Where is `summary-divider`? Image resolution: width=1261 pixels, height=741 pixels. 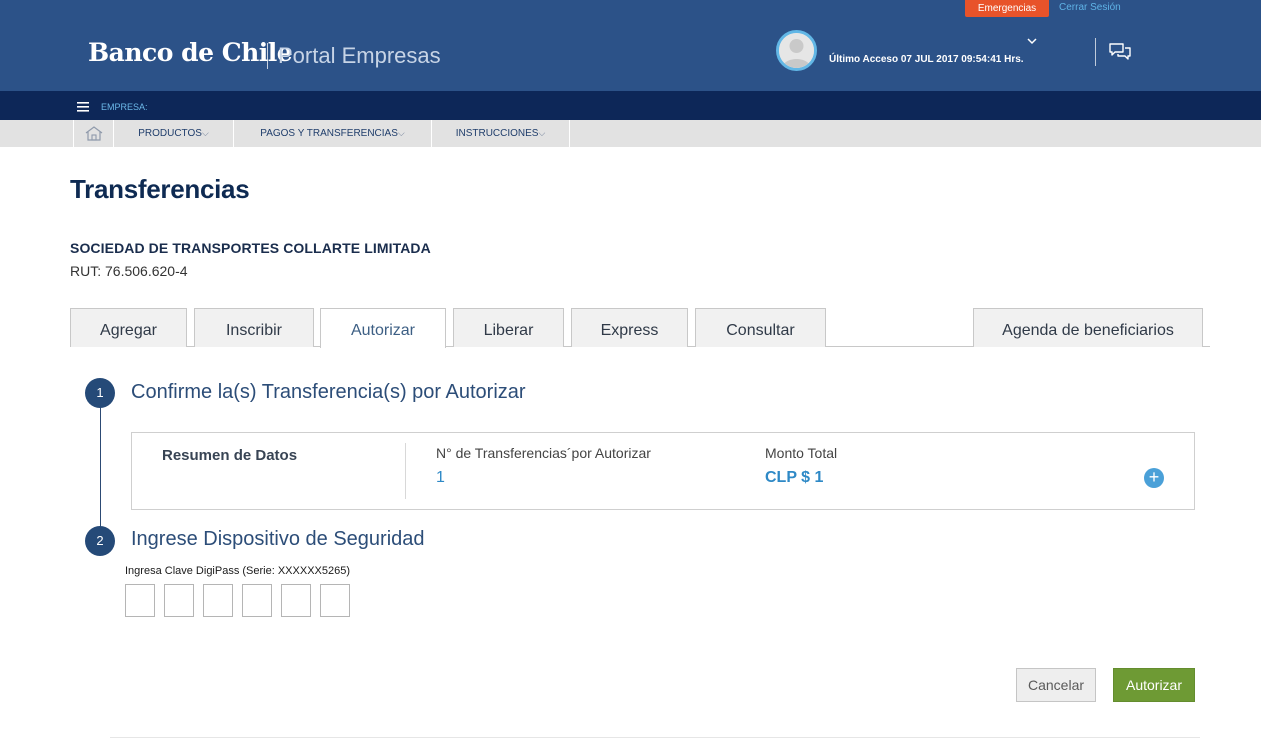
summary-divider is located at coordinates (405, 471).